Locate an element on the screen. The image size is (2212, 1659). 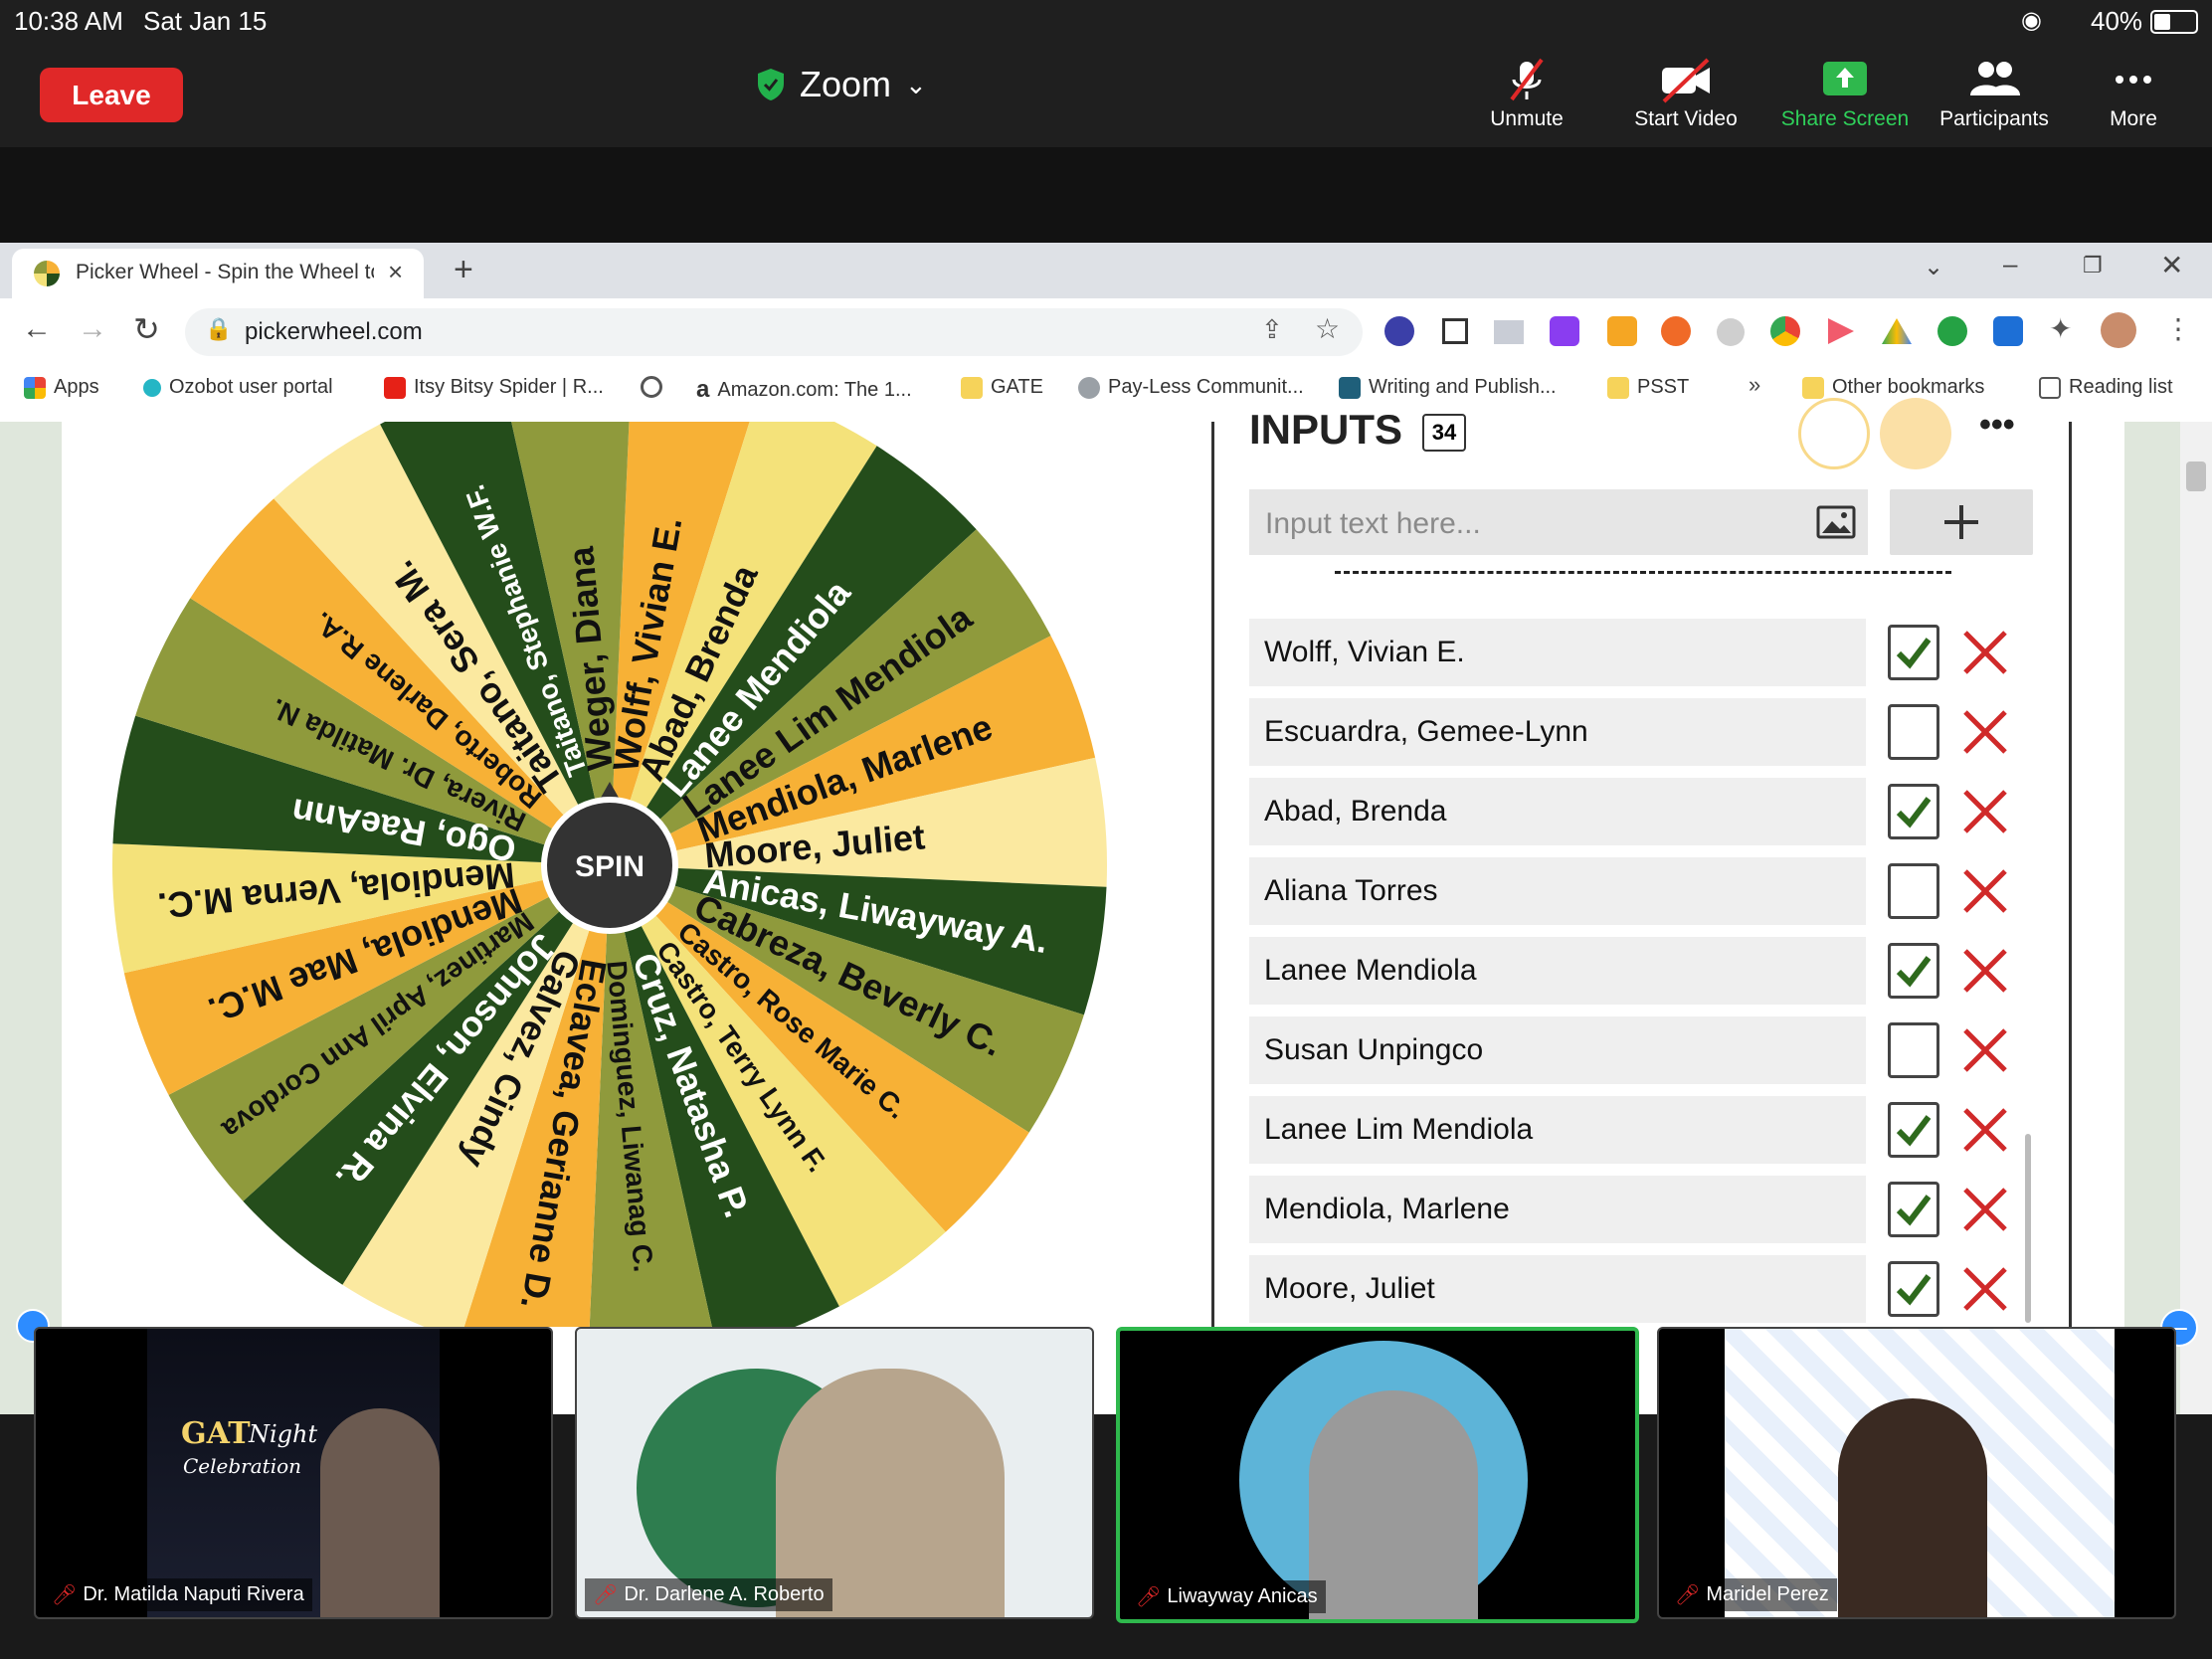
share-icon: ⇪ is located at coordinates (1272, 329).